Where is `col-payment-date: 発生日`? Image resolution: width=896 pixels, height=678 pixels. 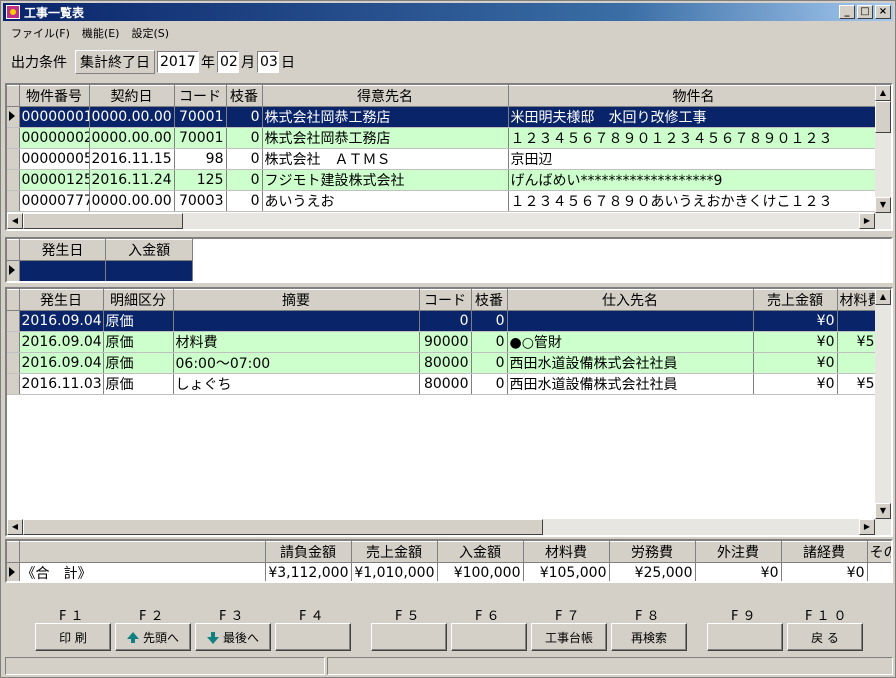 col-payment-date: 発生日 is located at coordinates (63, 250).